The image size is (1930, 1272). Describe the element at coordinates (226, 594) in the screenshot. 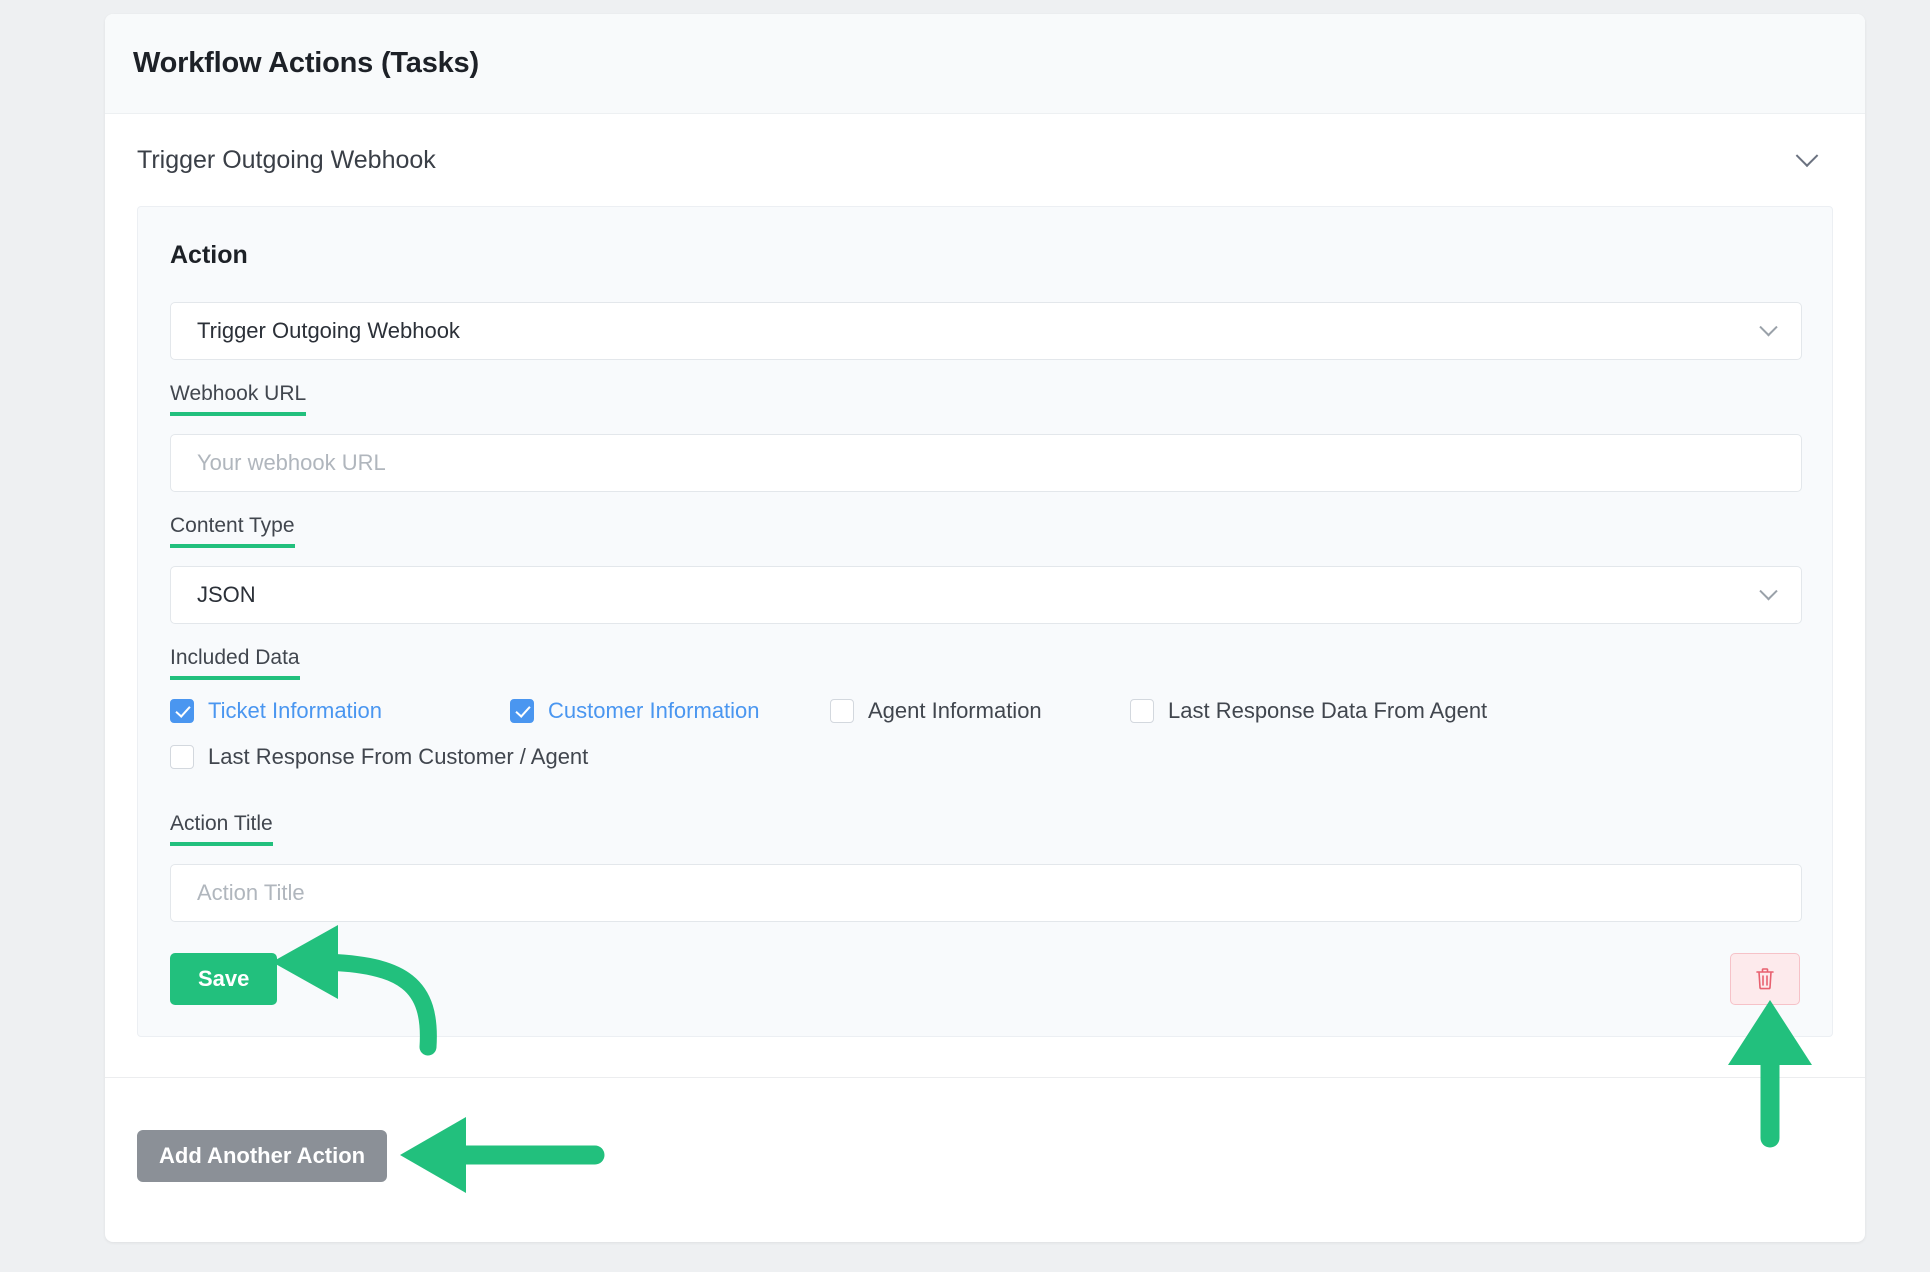

I see `content-type-select-value: JSON` at that location.